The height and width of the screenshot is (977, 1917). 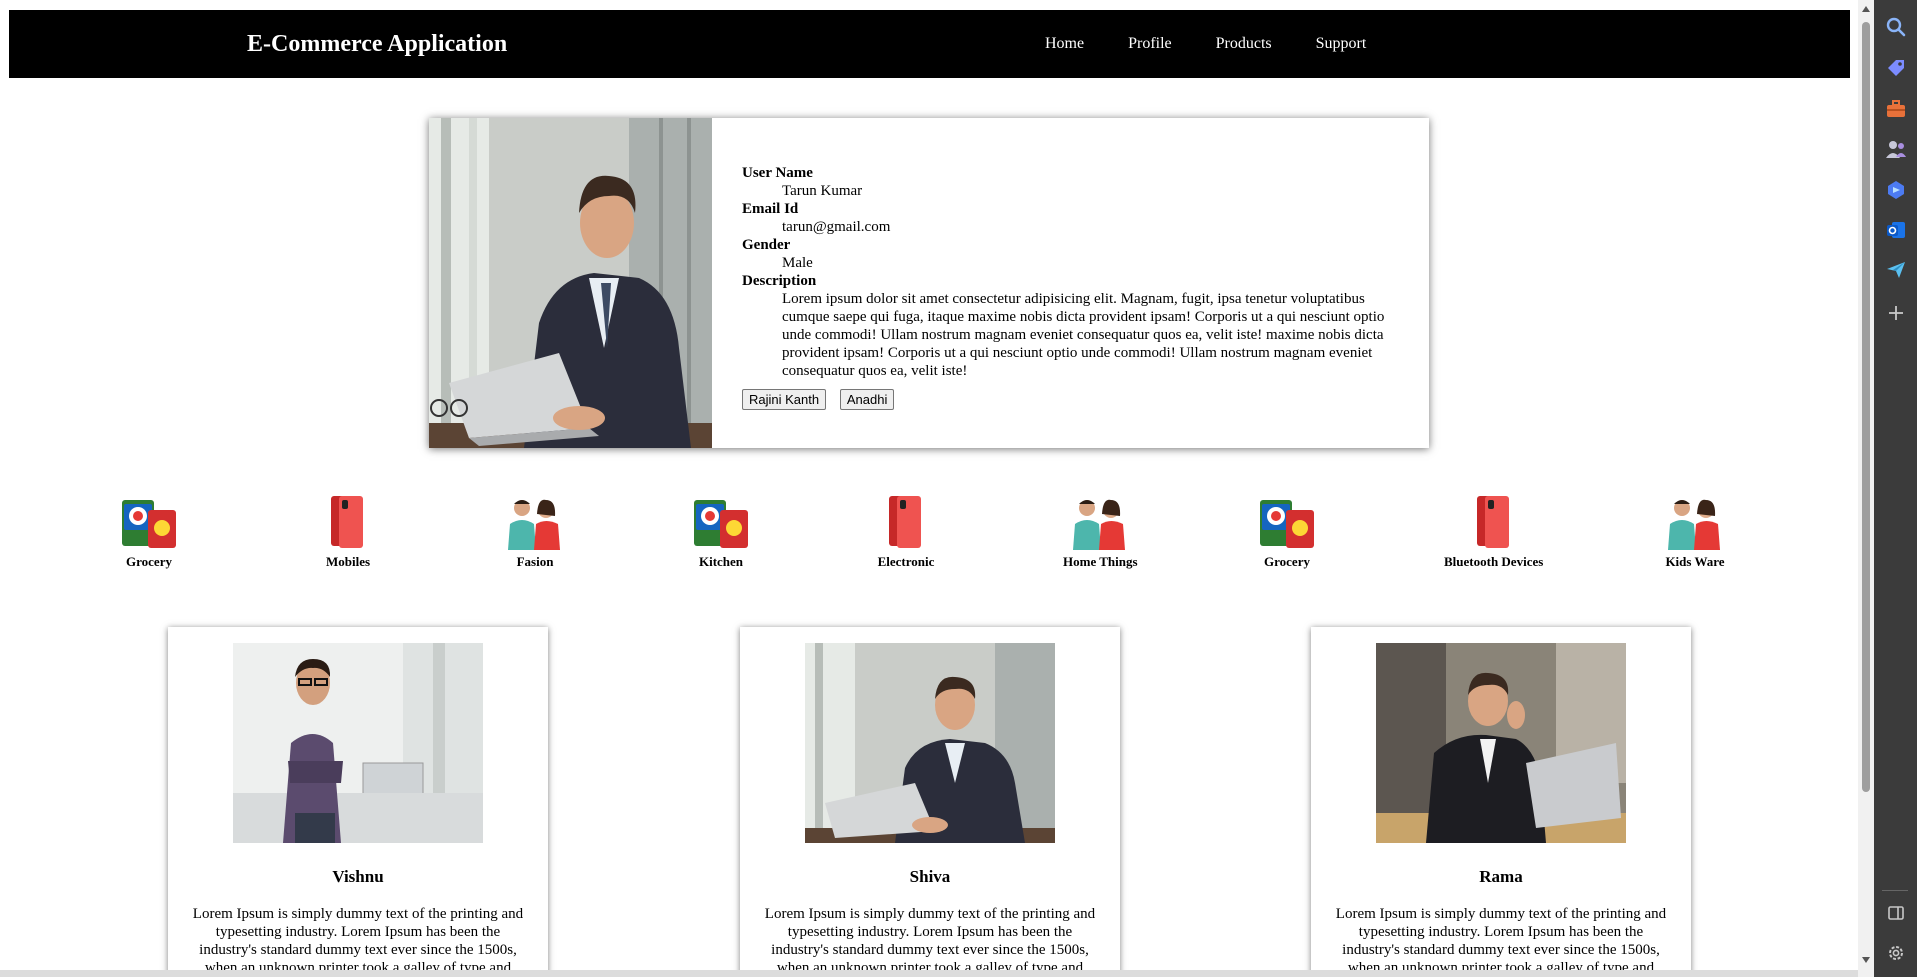 What do you see at coordinates (1895, 488) in the screenshot?
I see `browser-sidebar` at bounding box center [1895, 488].